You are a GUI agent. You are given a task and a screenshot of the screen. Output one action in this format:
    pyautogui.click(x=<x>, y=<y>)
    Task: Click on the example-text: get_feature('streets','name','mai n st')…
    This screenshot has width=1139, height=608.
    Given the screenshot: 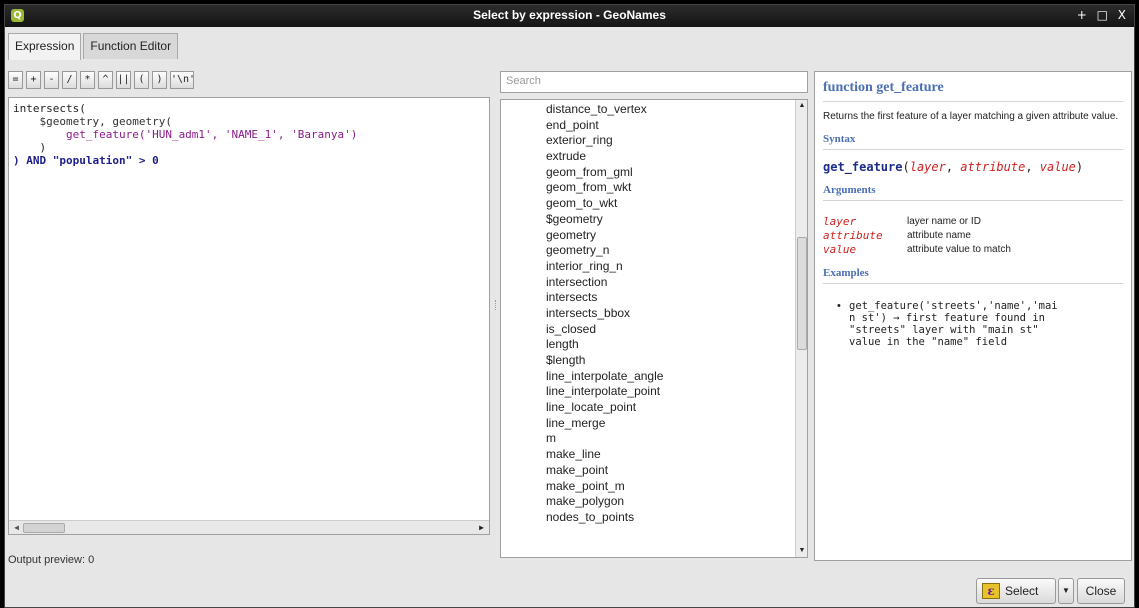 What is the action you would take?
    pyautogui.click(x=953, y=324)
    